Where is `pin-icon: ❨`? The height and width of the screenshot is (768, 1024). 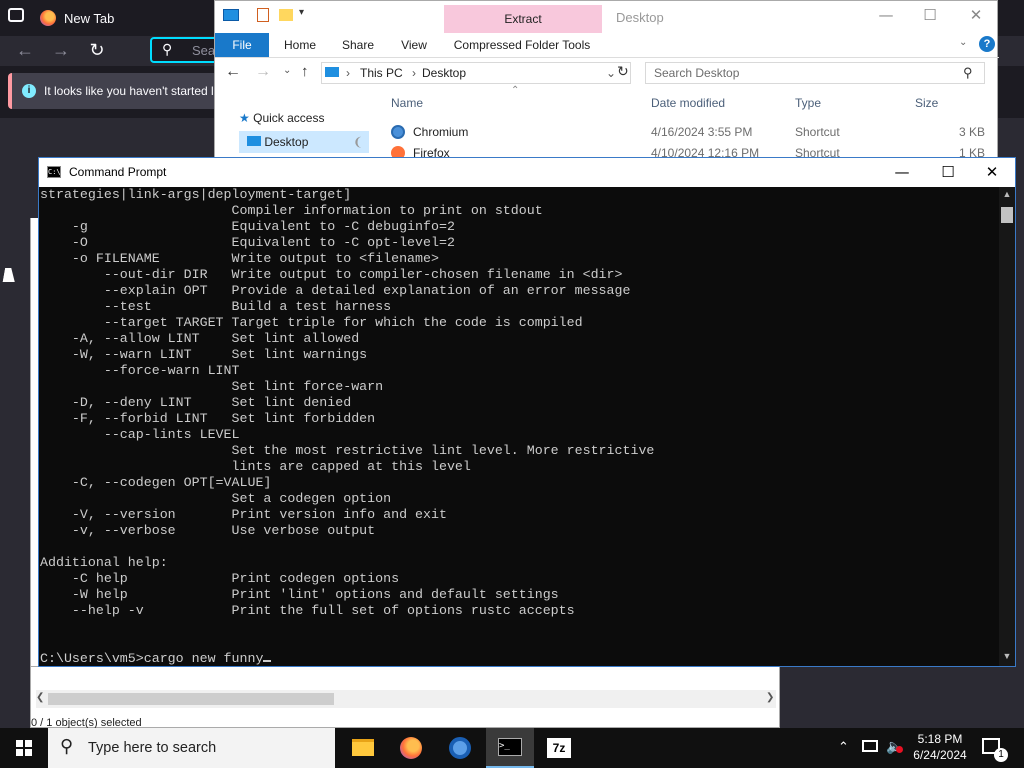
pin-icon: ❨ is located at coordinates (357, 142).